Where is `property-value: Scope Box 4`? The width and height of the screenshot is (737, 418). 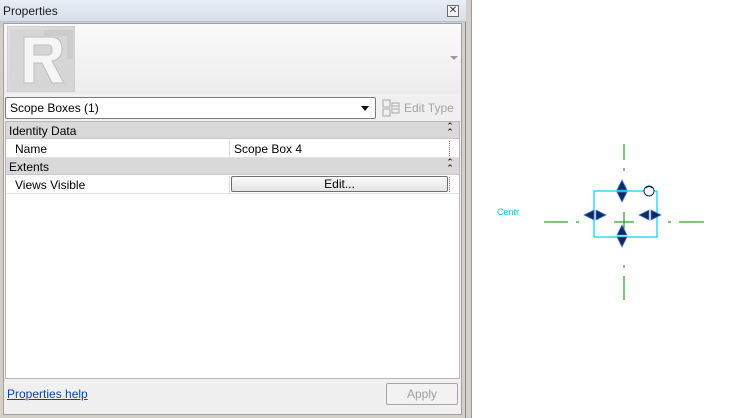
property-value: Scope Box 4 is located at coordinates (268, 149).